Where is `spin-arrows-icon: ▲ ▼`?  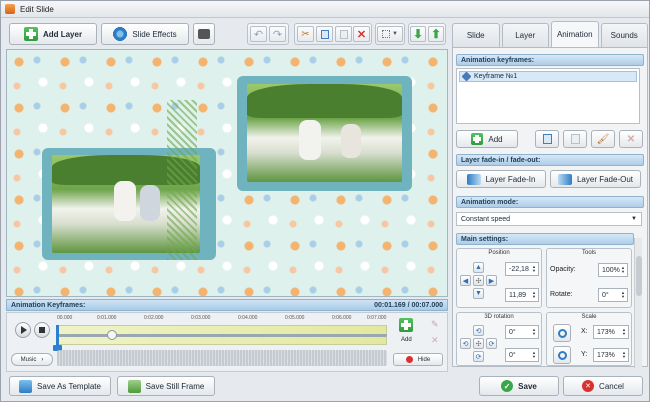 spin-arrows-icon: ▲ ▼ is located at coordinates (623, 294).